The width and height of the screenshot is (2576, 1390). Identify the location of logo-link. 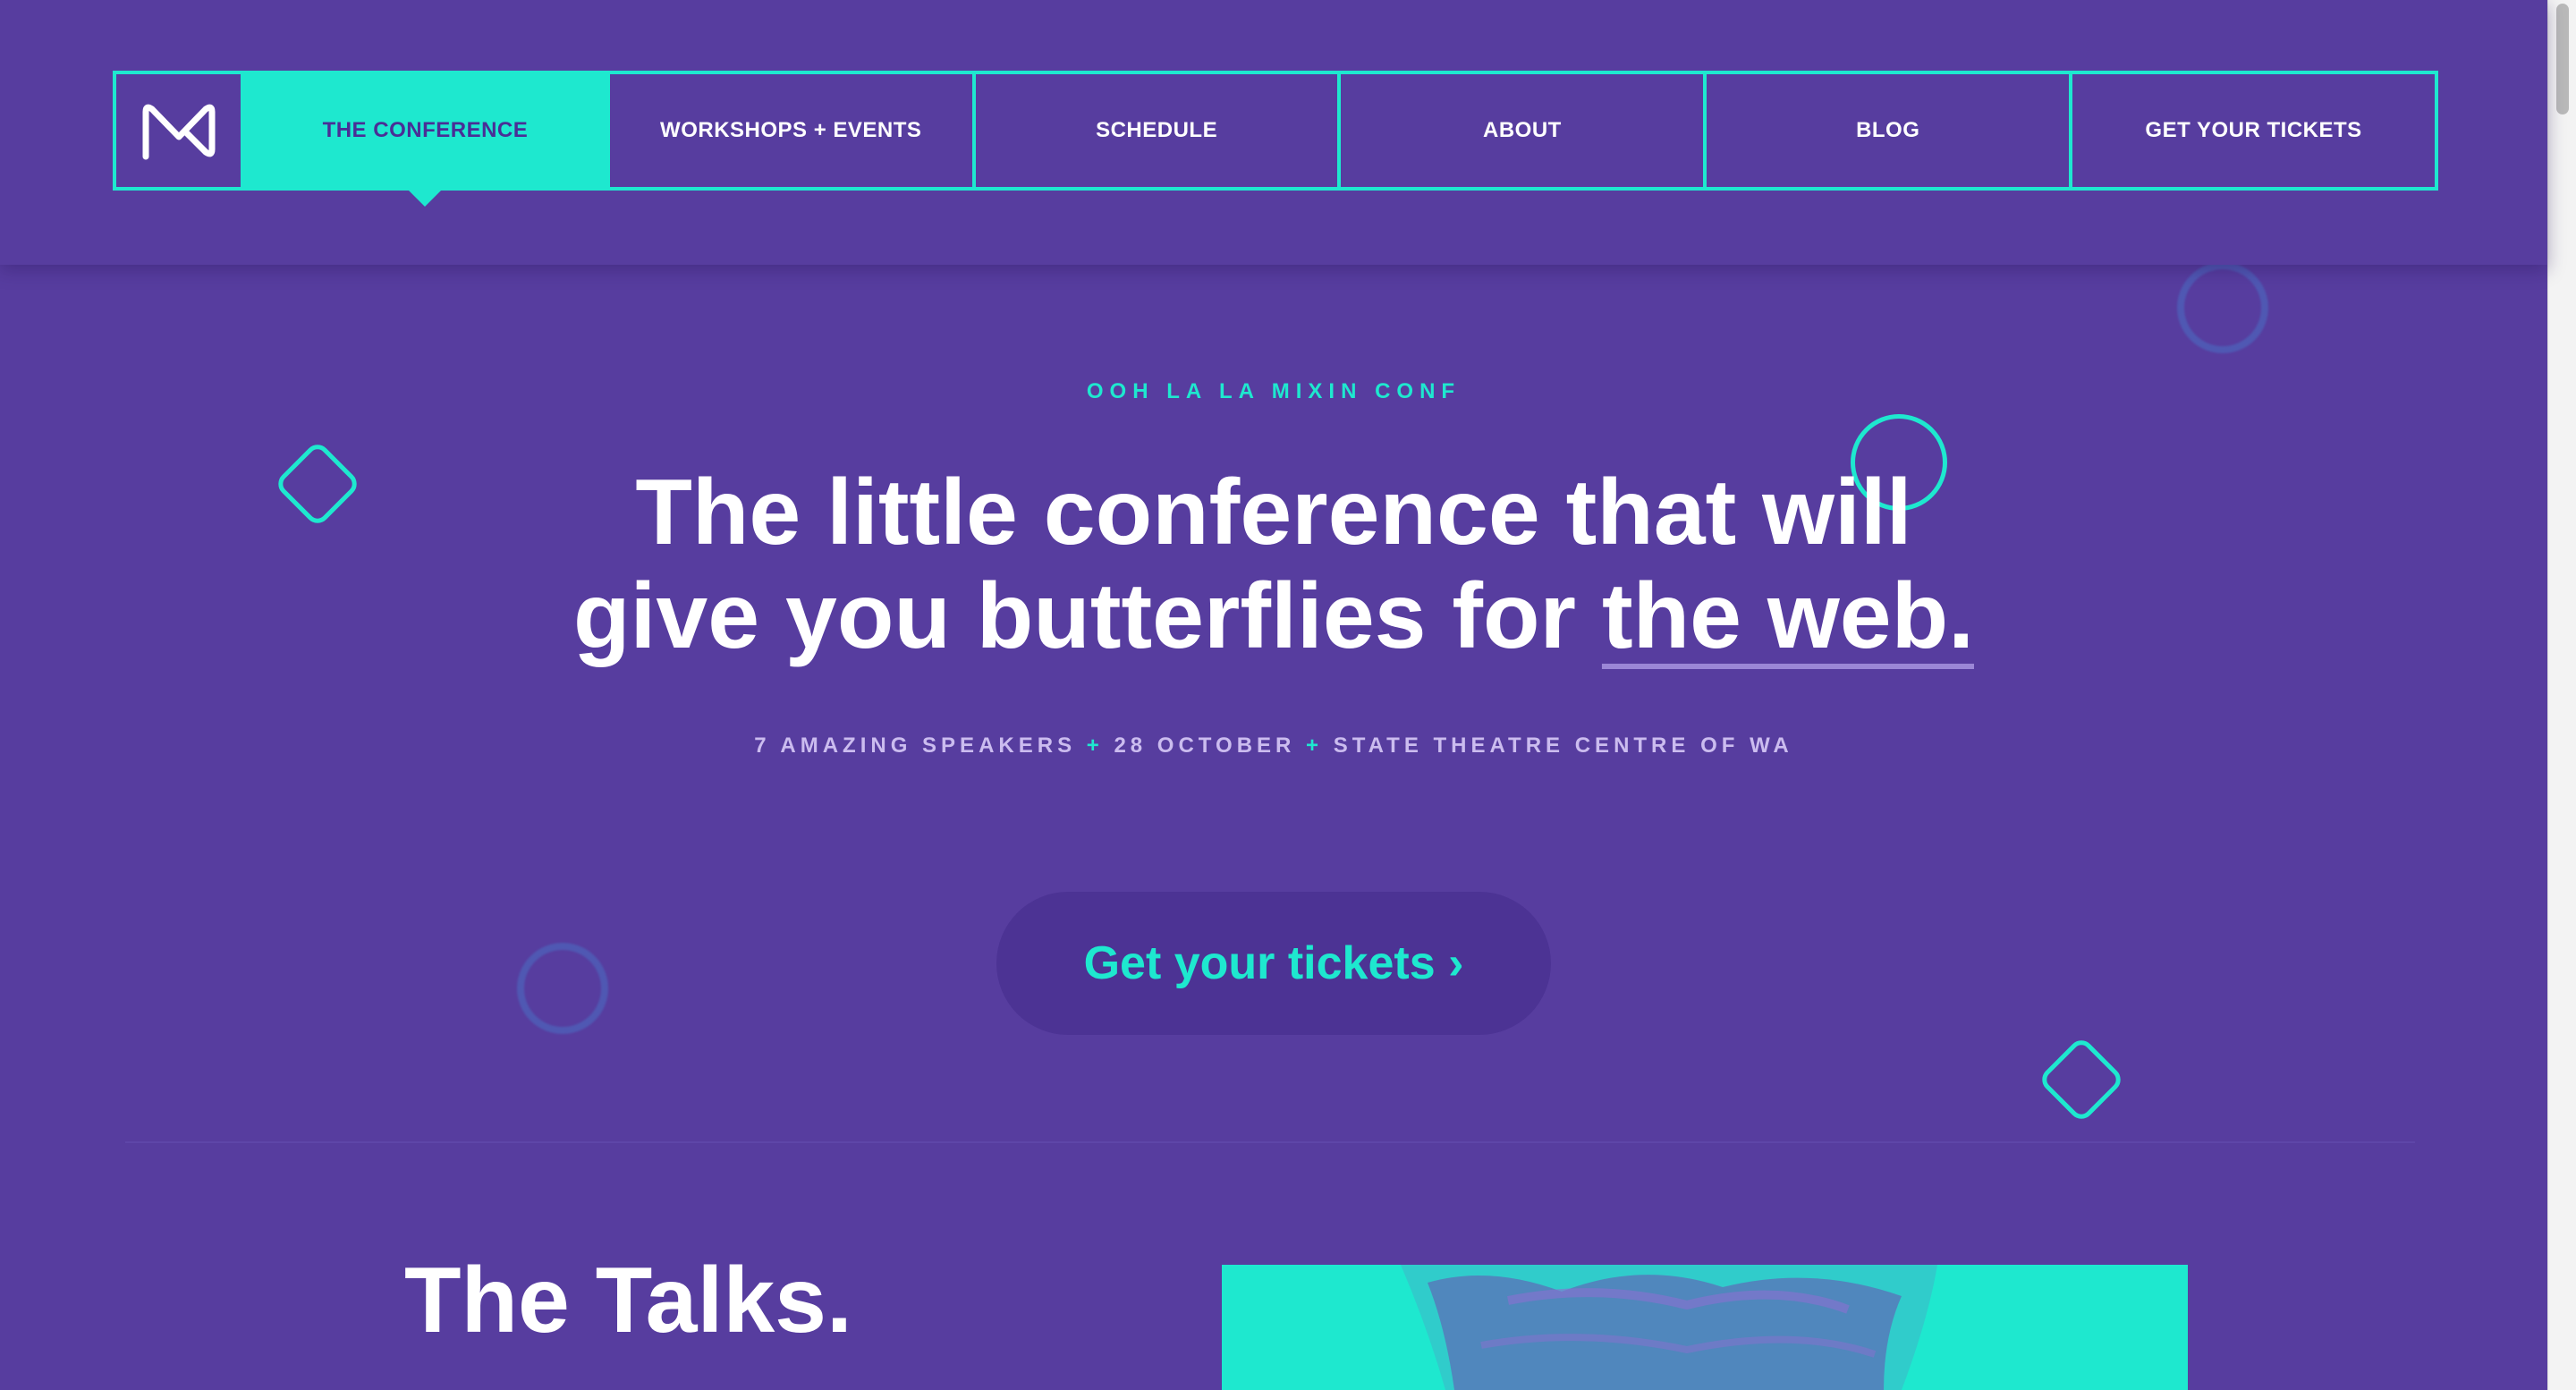
(180, 130).